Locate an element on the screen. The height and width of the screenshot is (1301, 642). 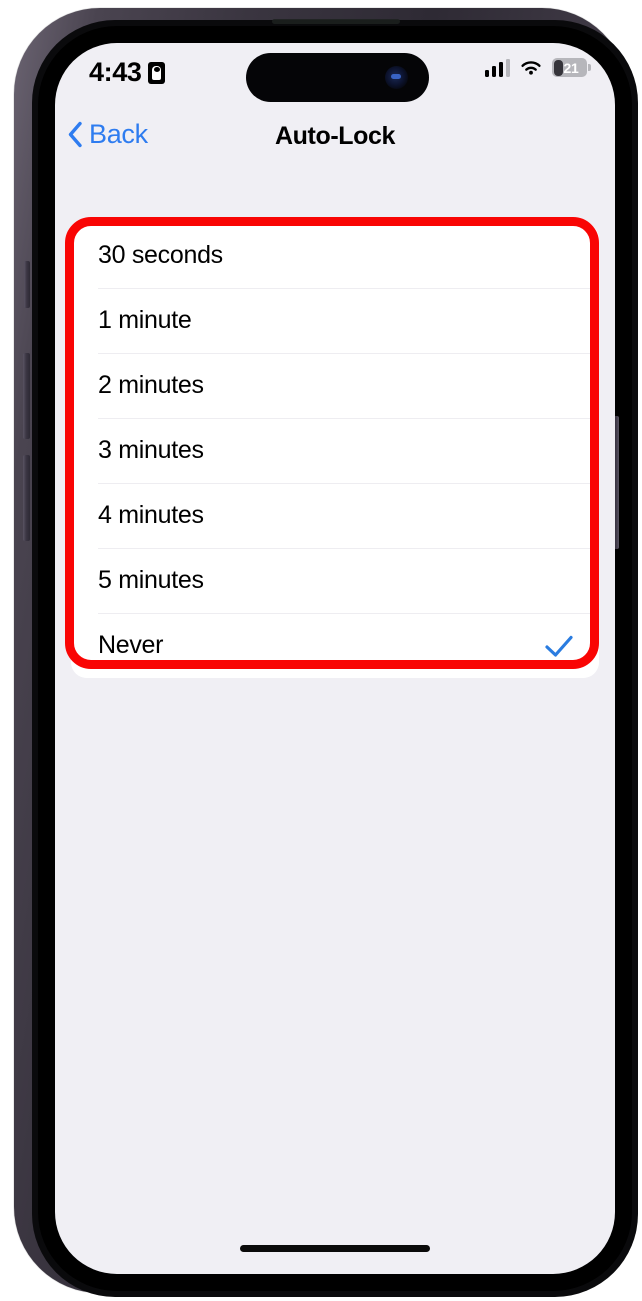
volume-down-button is located at coordinates (26, 498).